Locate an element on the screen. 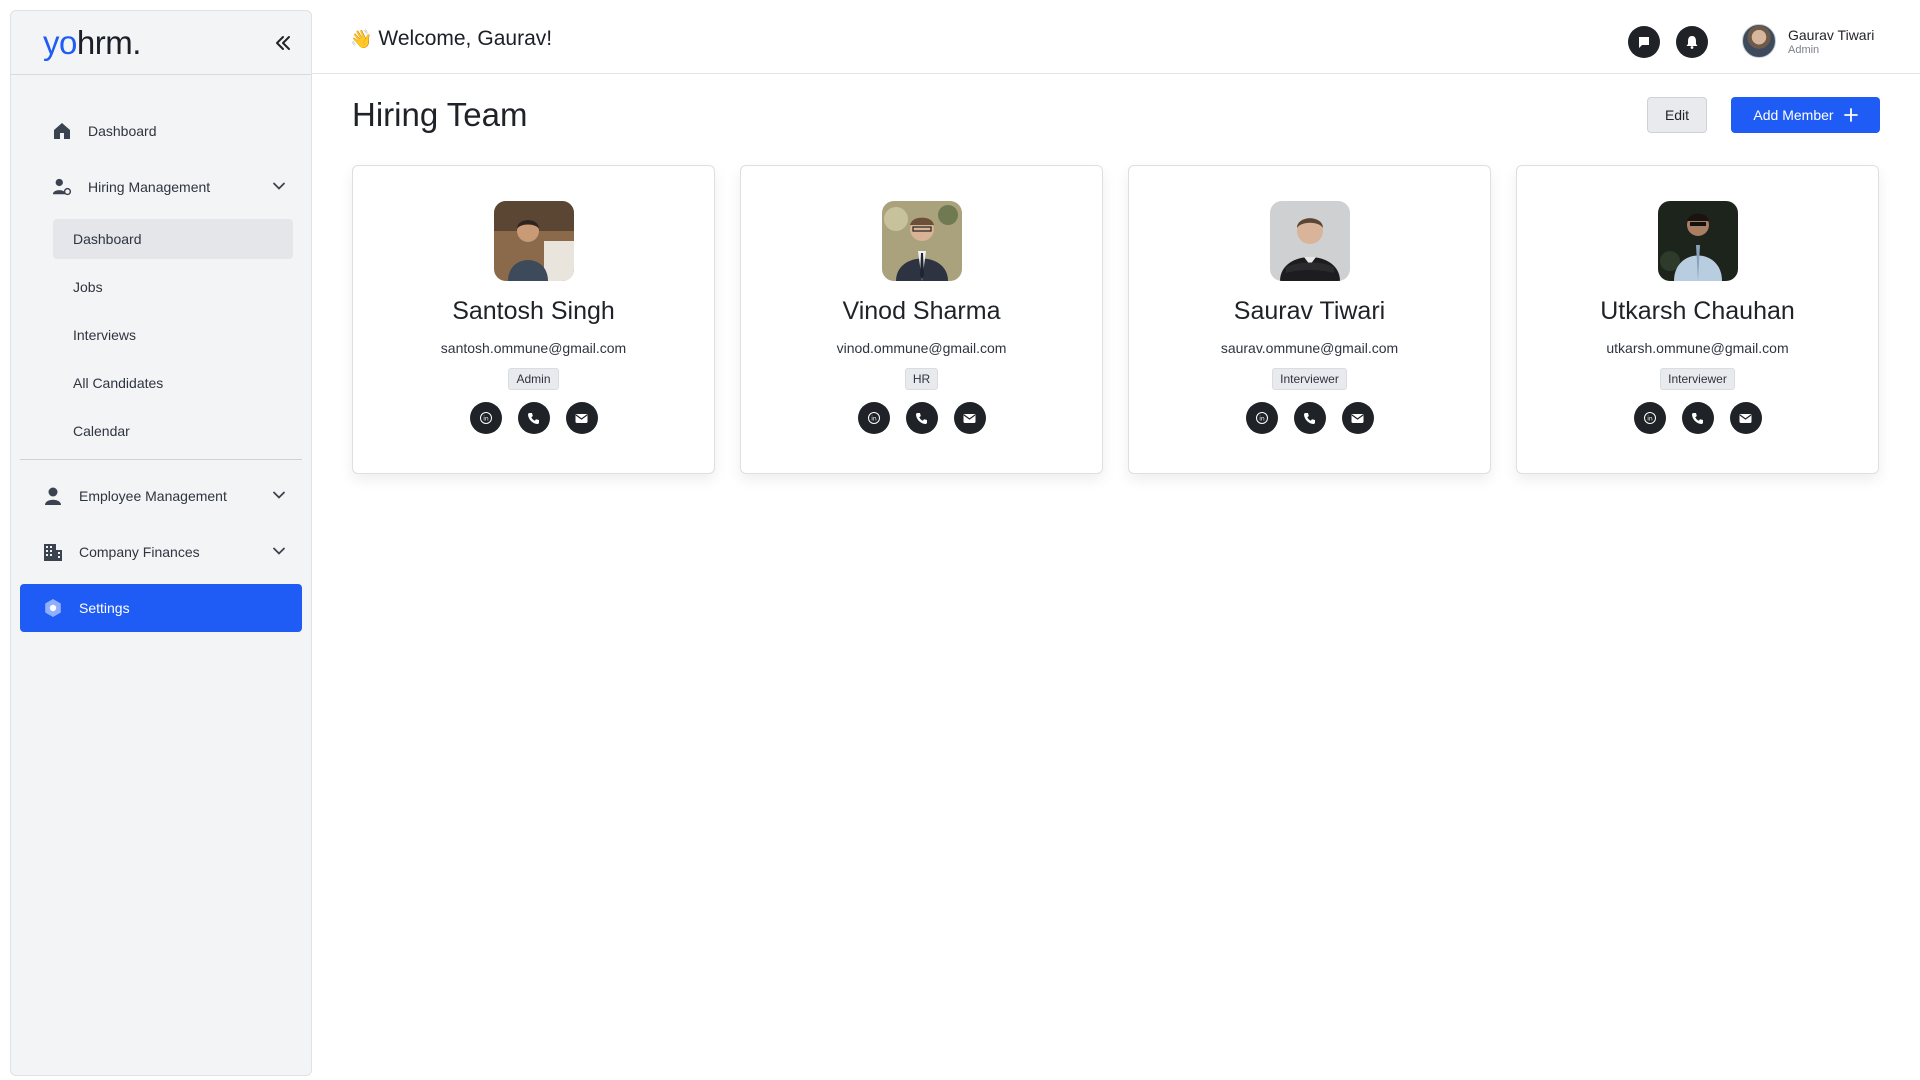 This screenshot has height=1080, width=1920. sidebar-item-label: Hiring Management is located at coordinates (149, 187).